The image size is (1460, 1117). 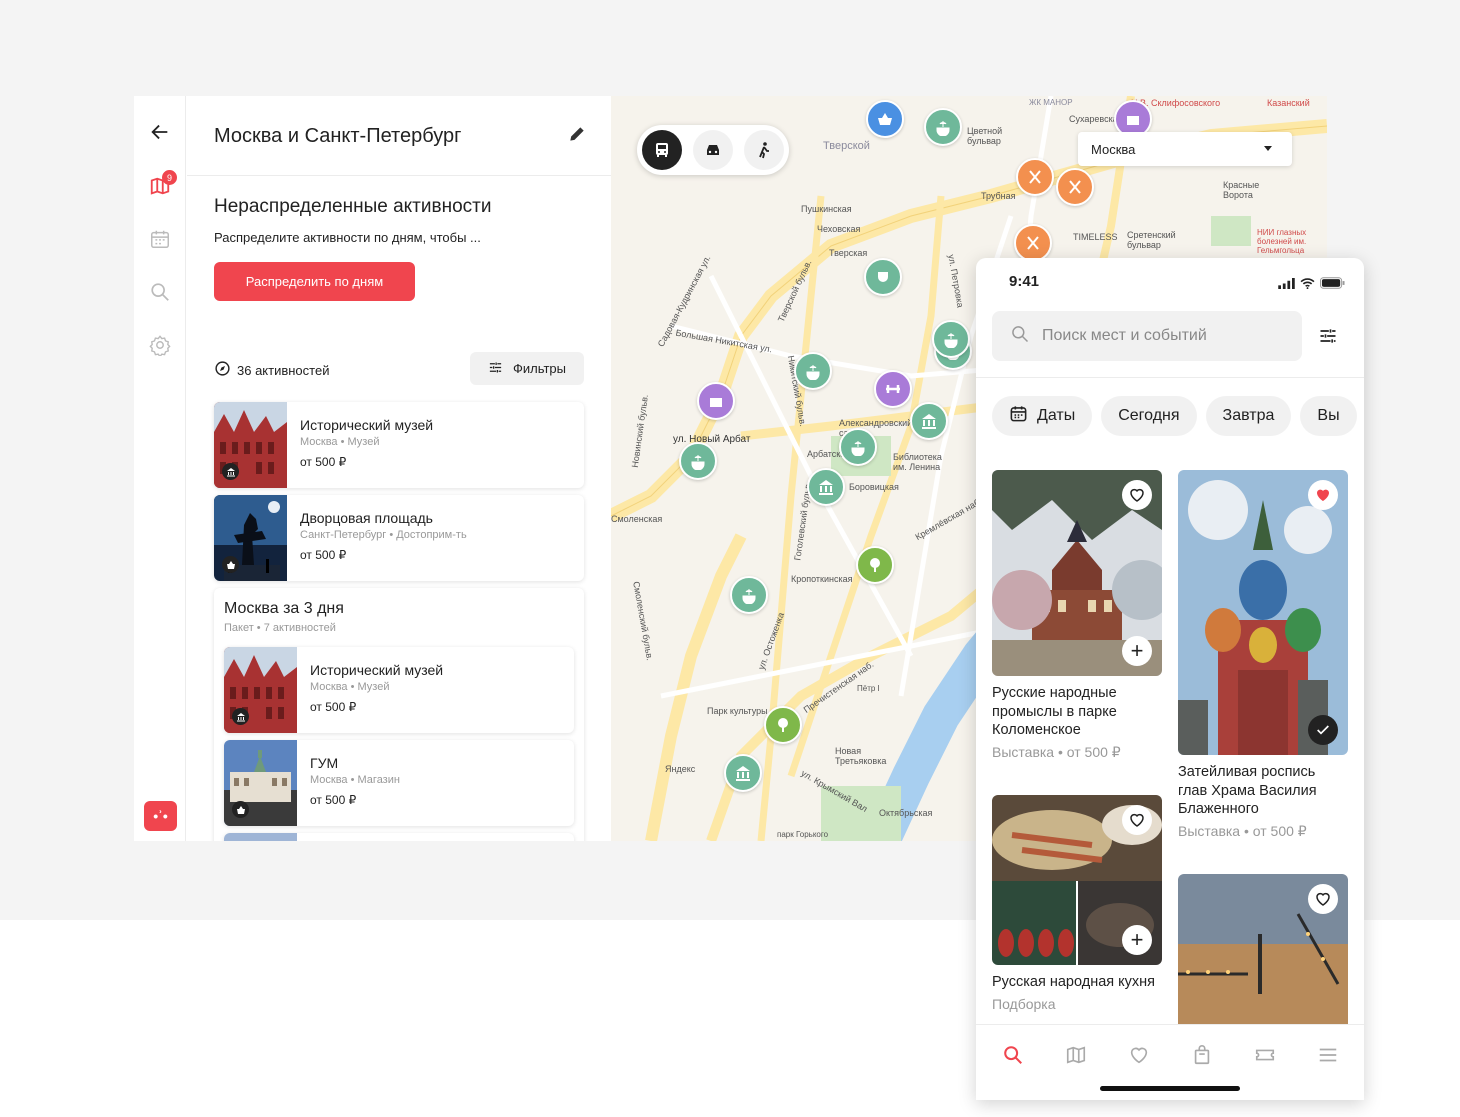 I want to click on package-subtitle: Пакет • 7 активностей, so click(x=280, y=628).